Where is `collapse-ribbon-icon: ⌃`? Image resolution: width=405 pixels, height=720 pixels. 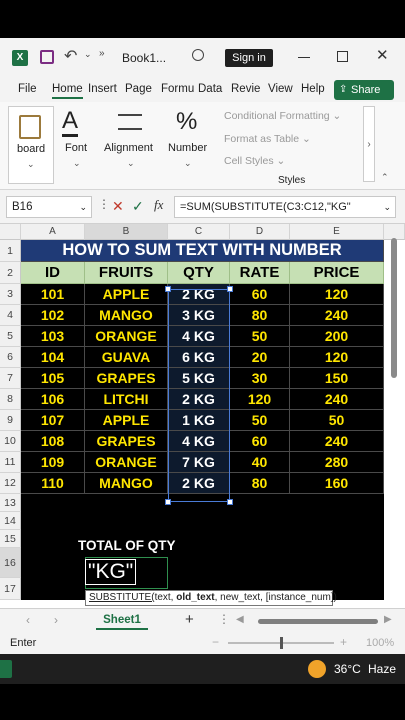
collapse-ribbon-icon: ⌃ is located at coordinates (385, 177).